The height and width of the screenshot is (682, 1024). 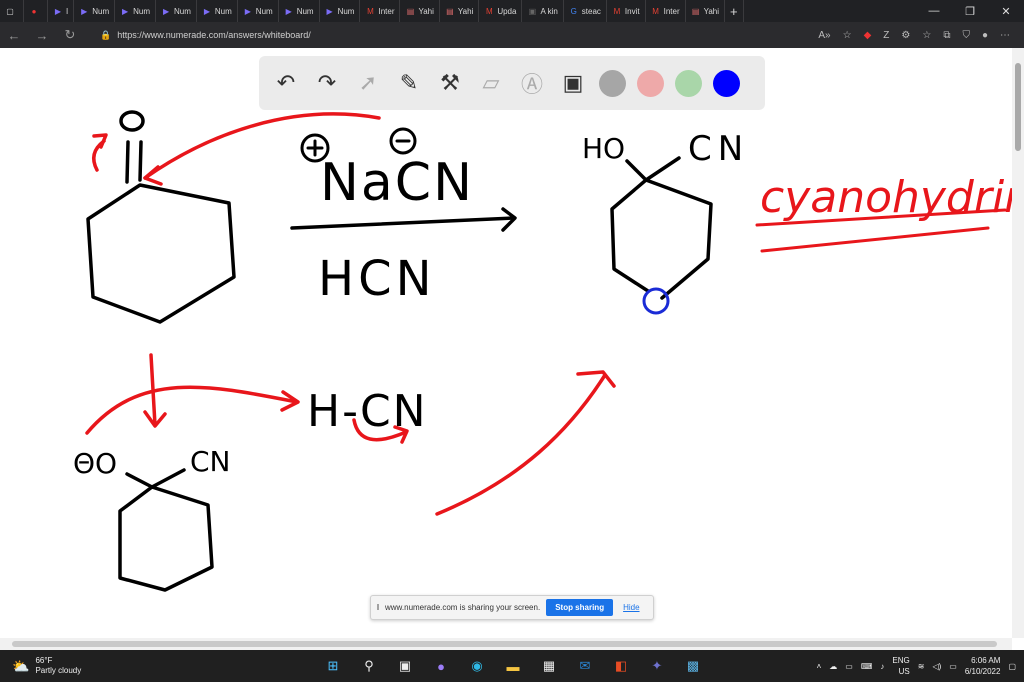 I want to click on store-icon: ▦, so click(x=549, y=666).